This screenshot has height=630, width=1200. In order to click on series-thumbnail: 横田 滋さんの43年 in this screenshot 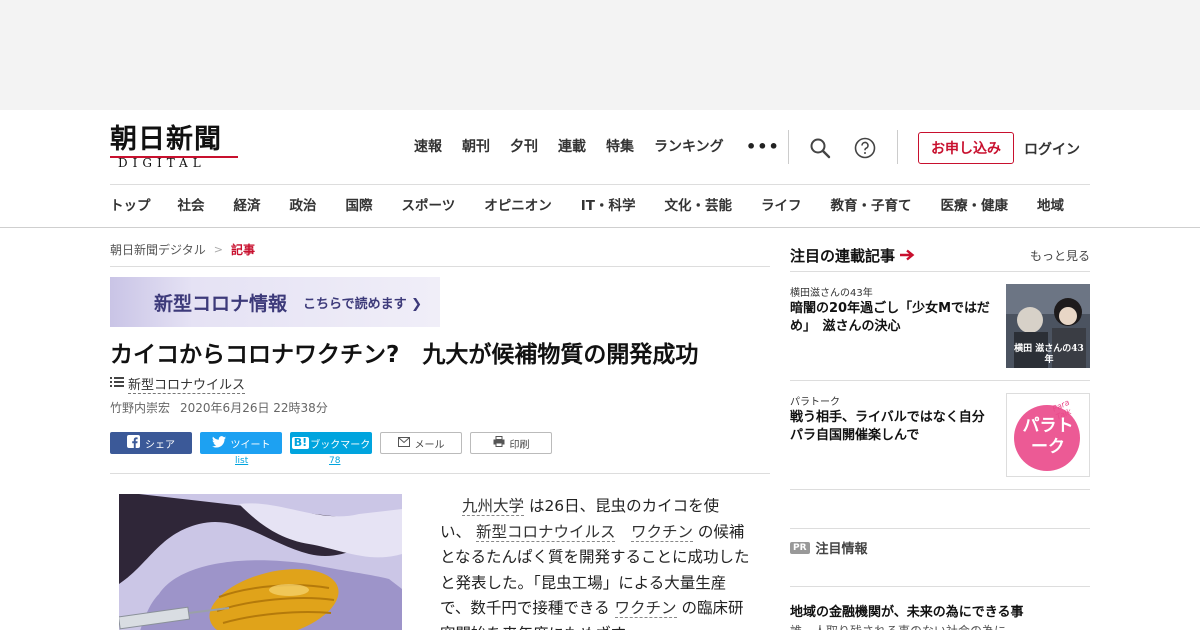, I will do `click(1048, 326)`.